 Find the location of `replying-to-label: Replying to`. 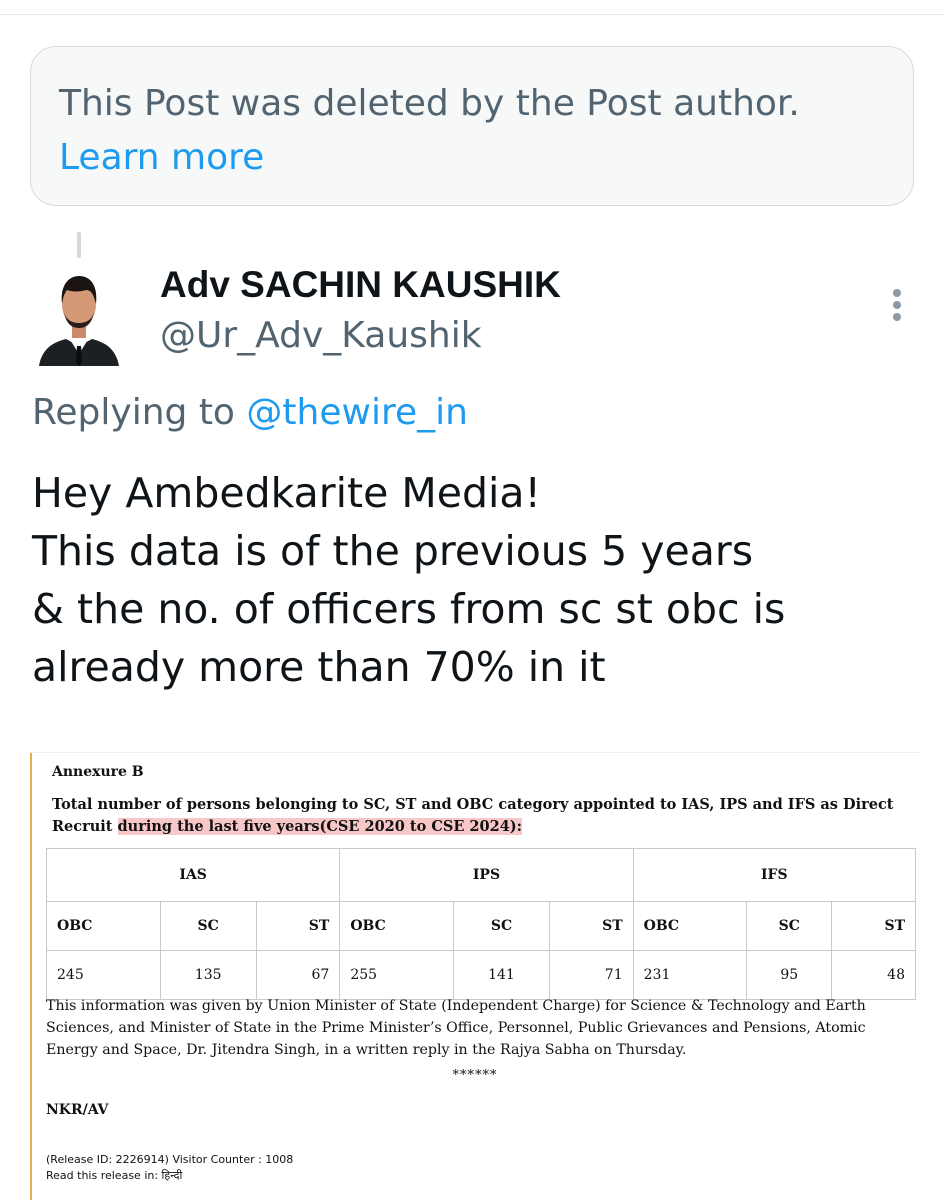

replying-to-label: Replying to is located at coordinates (133, 412).